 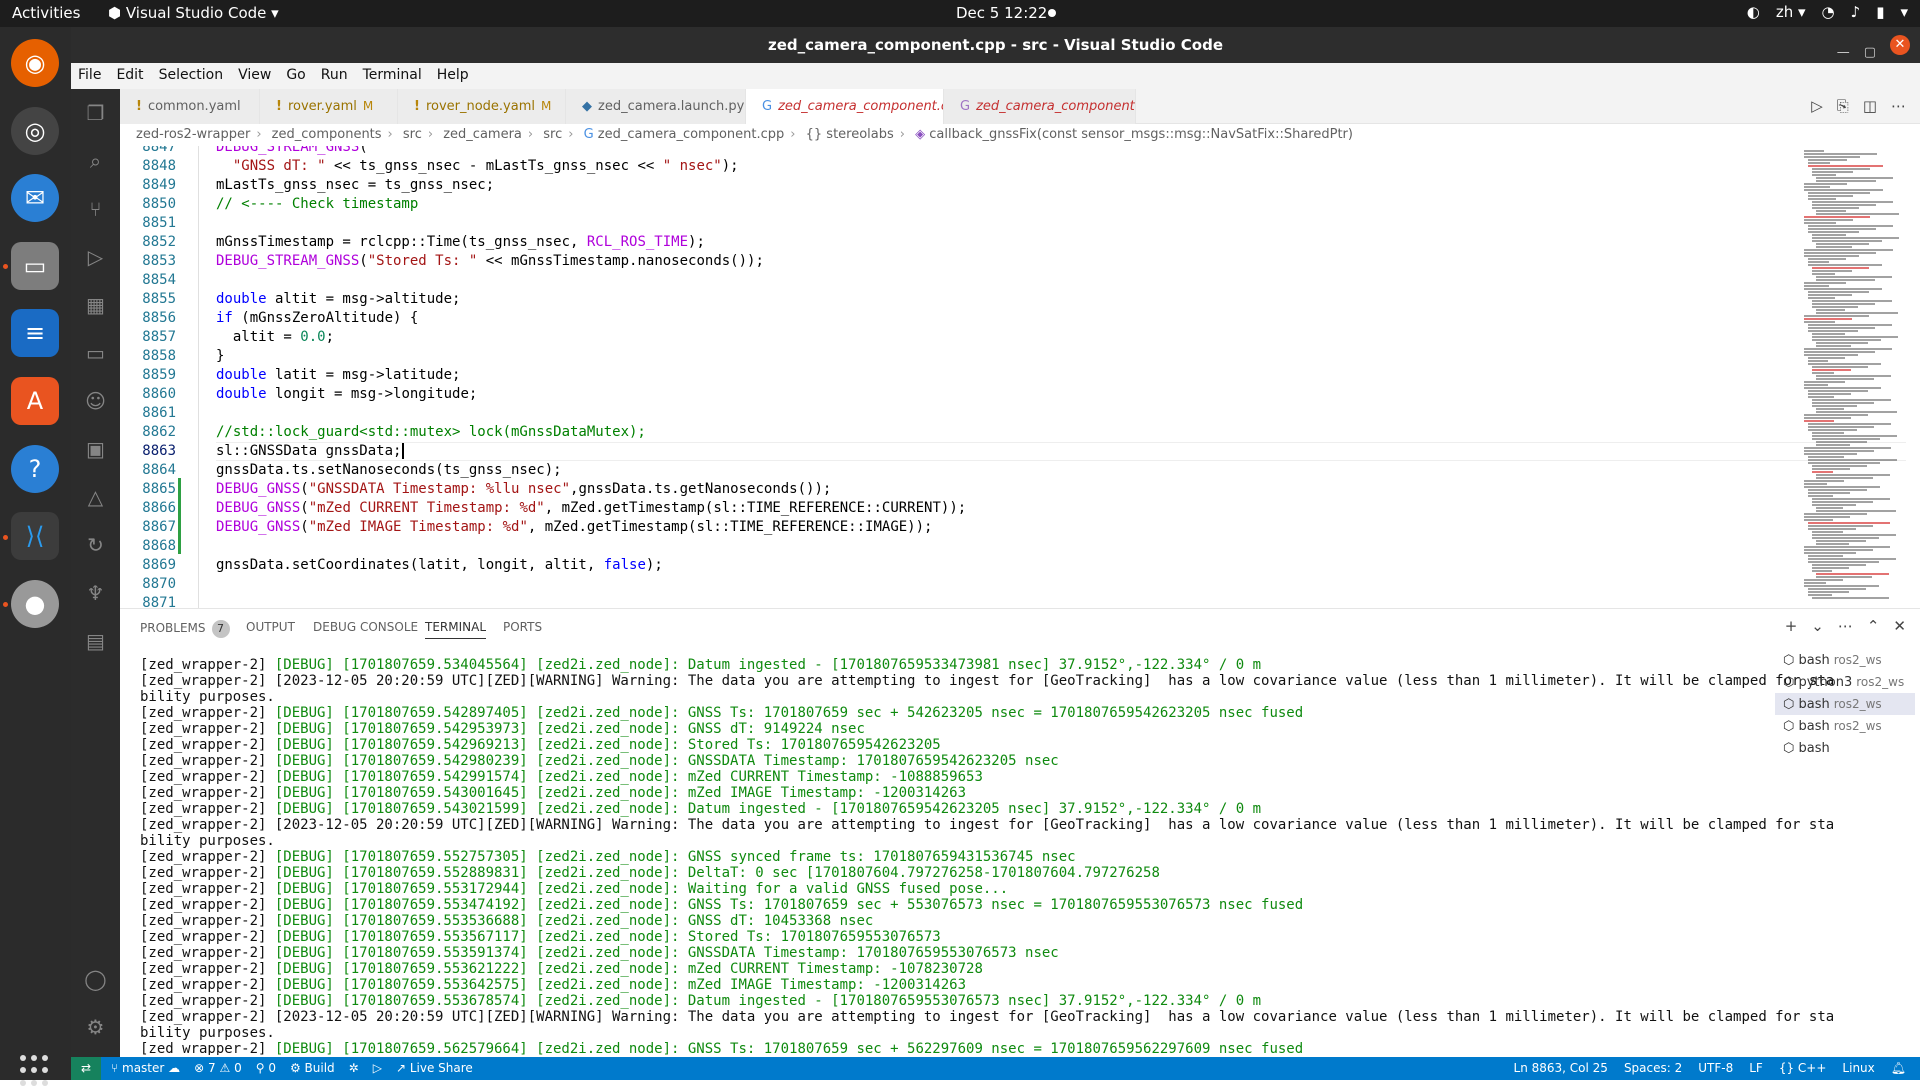 What do you see at coordinates (35, 198) in the screenshot?
I see `thunderbird-icon: ✉` at bounding box center [35, 198].